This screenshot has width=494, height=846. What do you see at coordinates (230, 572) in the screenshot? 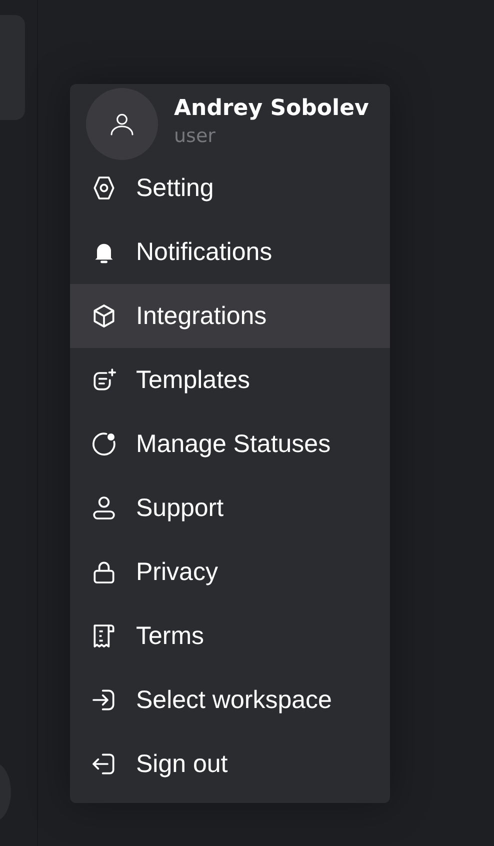
I see `menu-item: Privacy` at bounding box center [230, 572].